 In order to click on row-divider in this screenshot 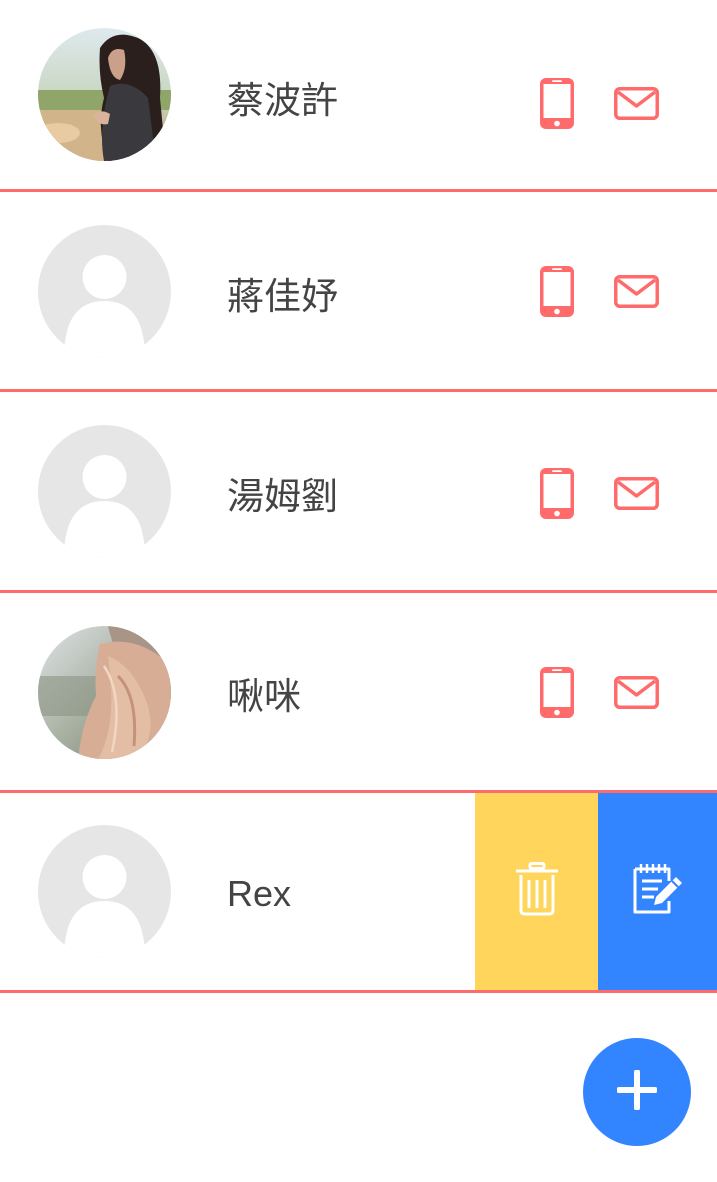, I will do `click(358, 991)`.